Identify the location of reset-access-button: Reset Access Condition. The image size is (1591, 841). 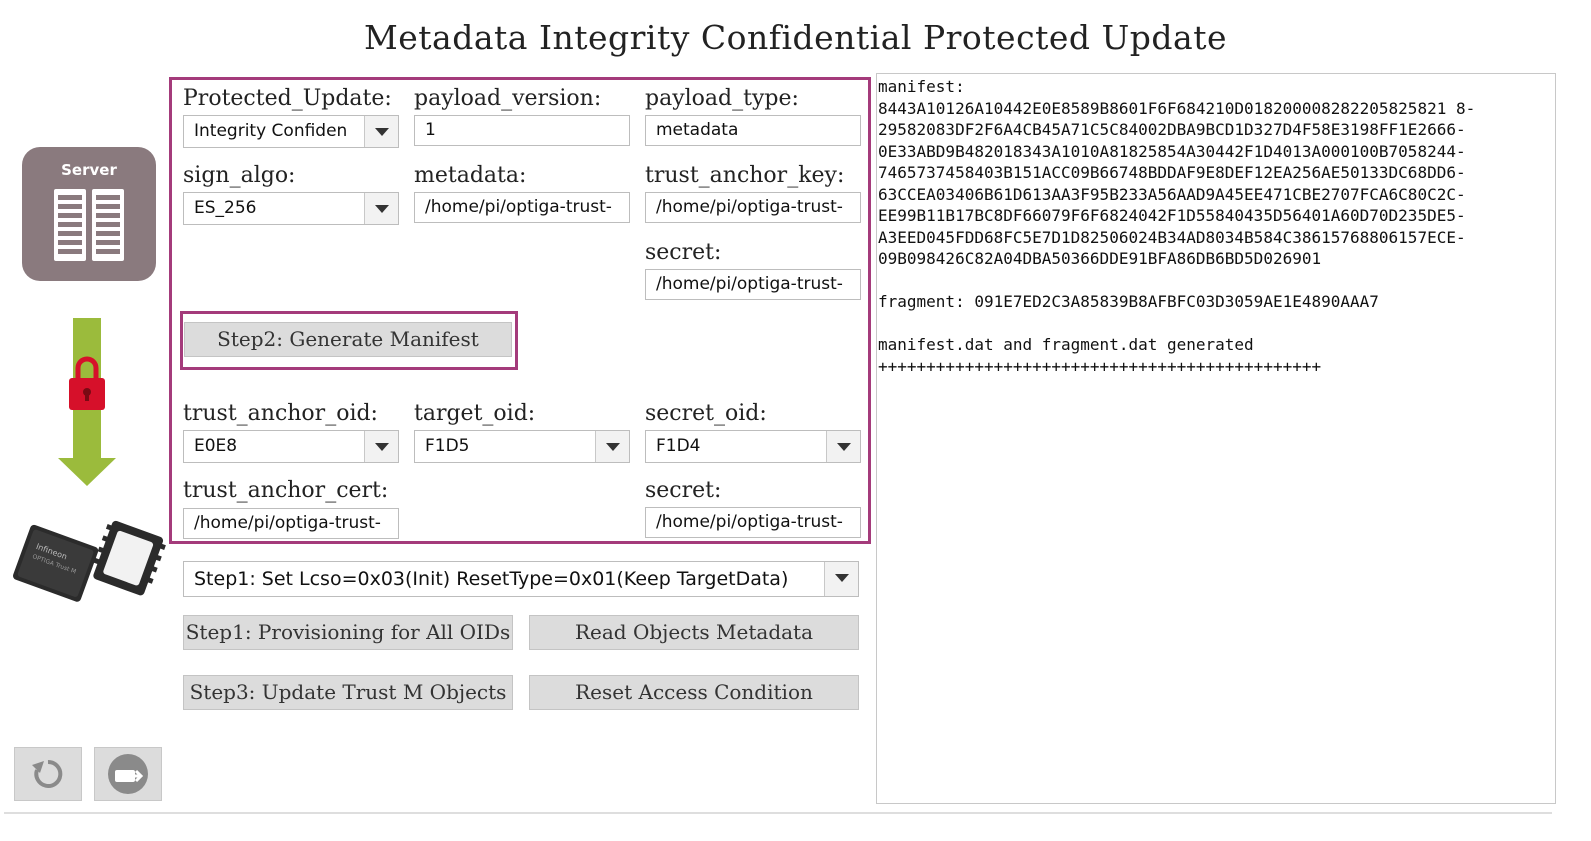
(694, 692).